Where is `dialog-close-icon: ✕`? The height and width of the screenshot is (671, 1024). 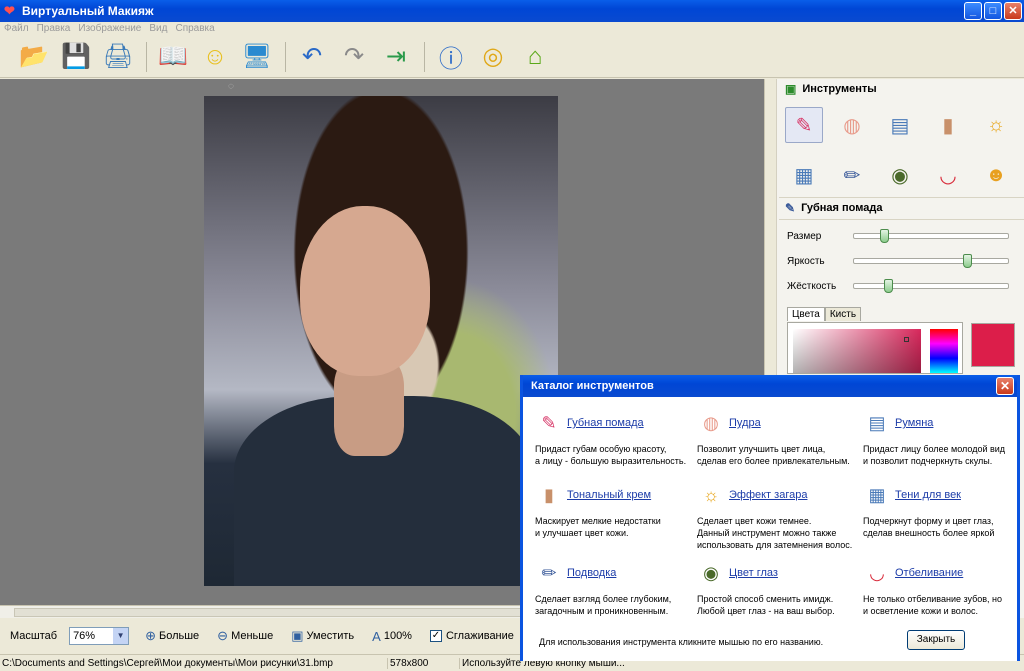 dialog-close-icon: ✕ is located at coordinates (1005, 386).